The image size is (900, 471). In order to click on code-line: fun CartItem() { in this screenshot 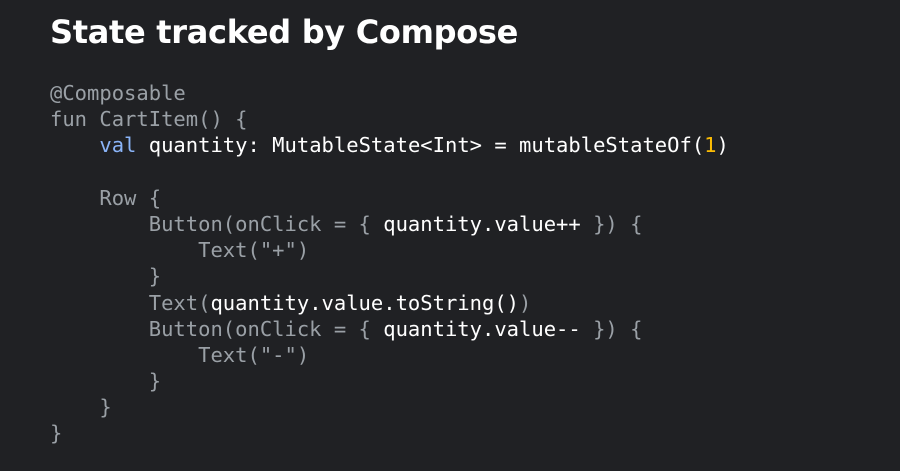, I will do `click(389, 119)`.